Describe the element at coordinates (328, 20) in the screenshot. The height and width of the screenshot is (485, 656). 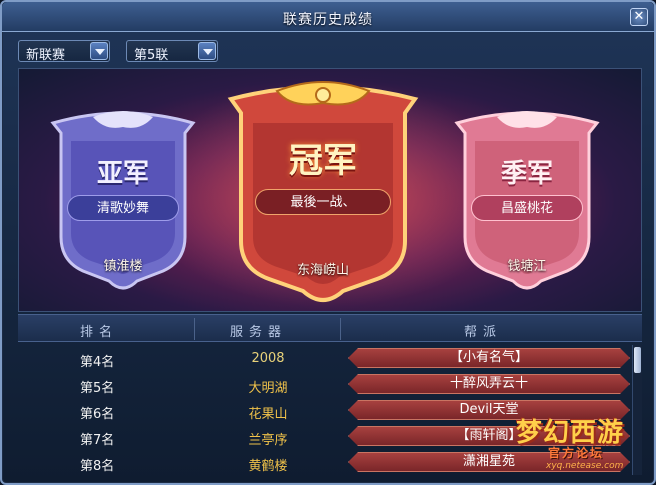
I see `window-title: 联赛历史成绩` at that location.